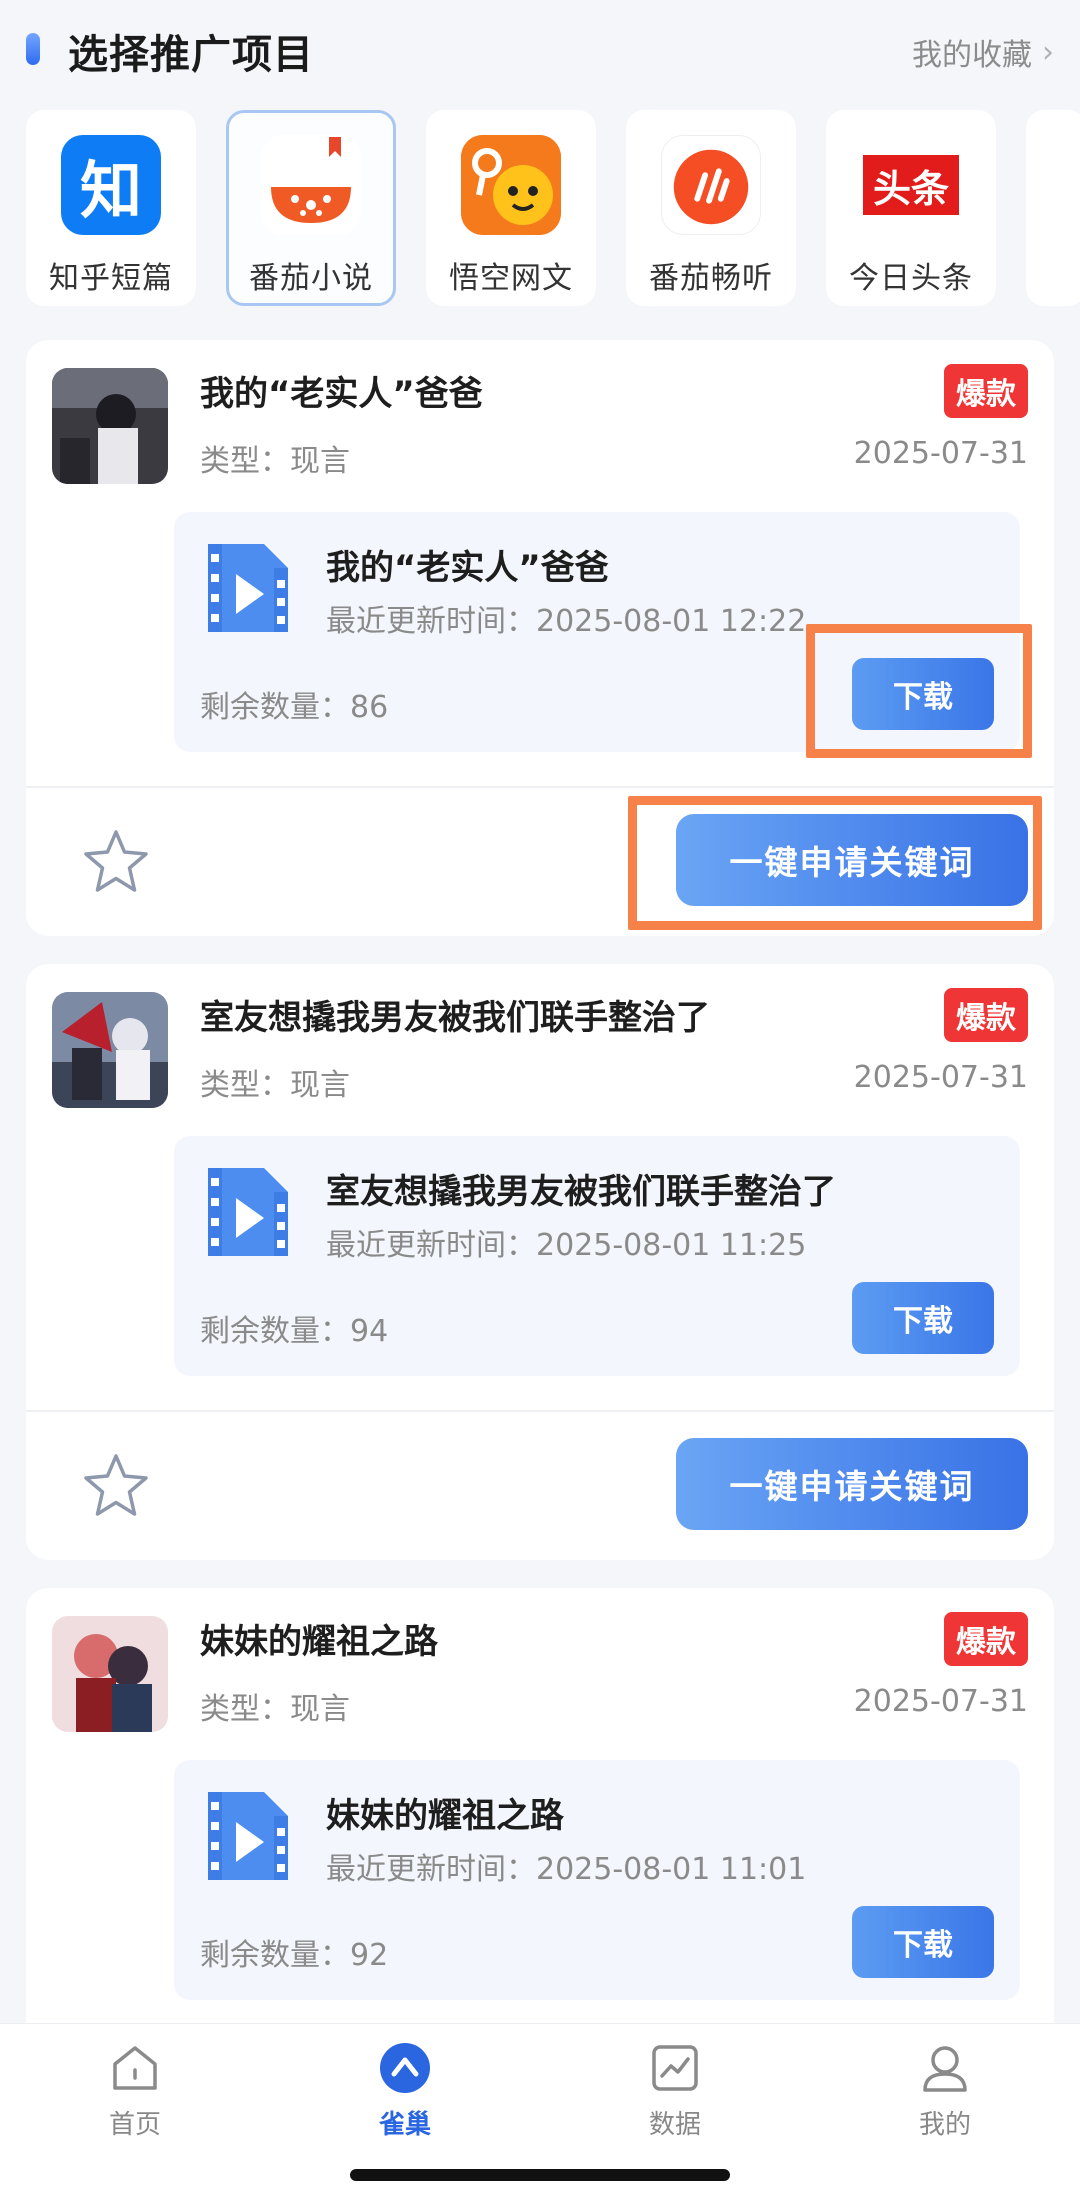 This screenshot has width=1080, height=2195. Describe the element at coordinates (445, 1816) in the screenshot. I see `episode-title: 妹妹的耀祖之路` at that location.